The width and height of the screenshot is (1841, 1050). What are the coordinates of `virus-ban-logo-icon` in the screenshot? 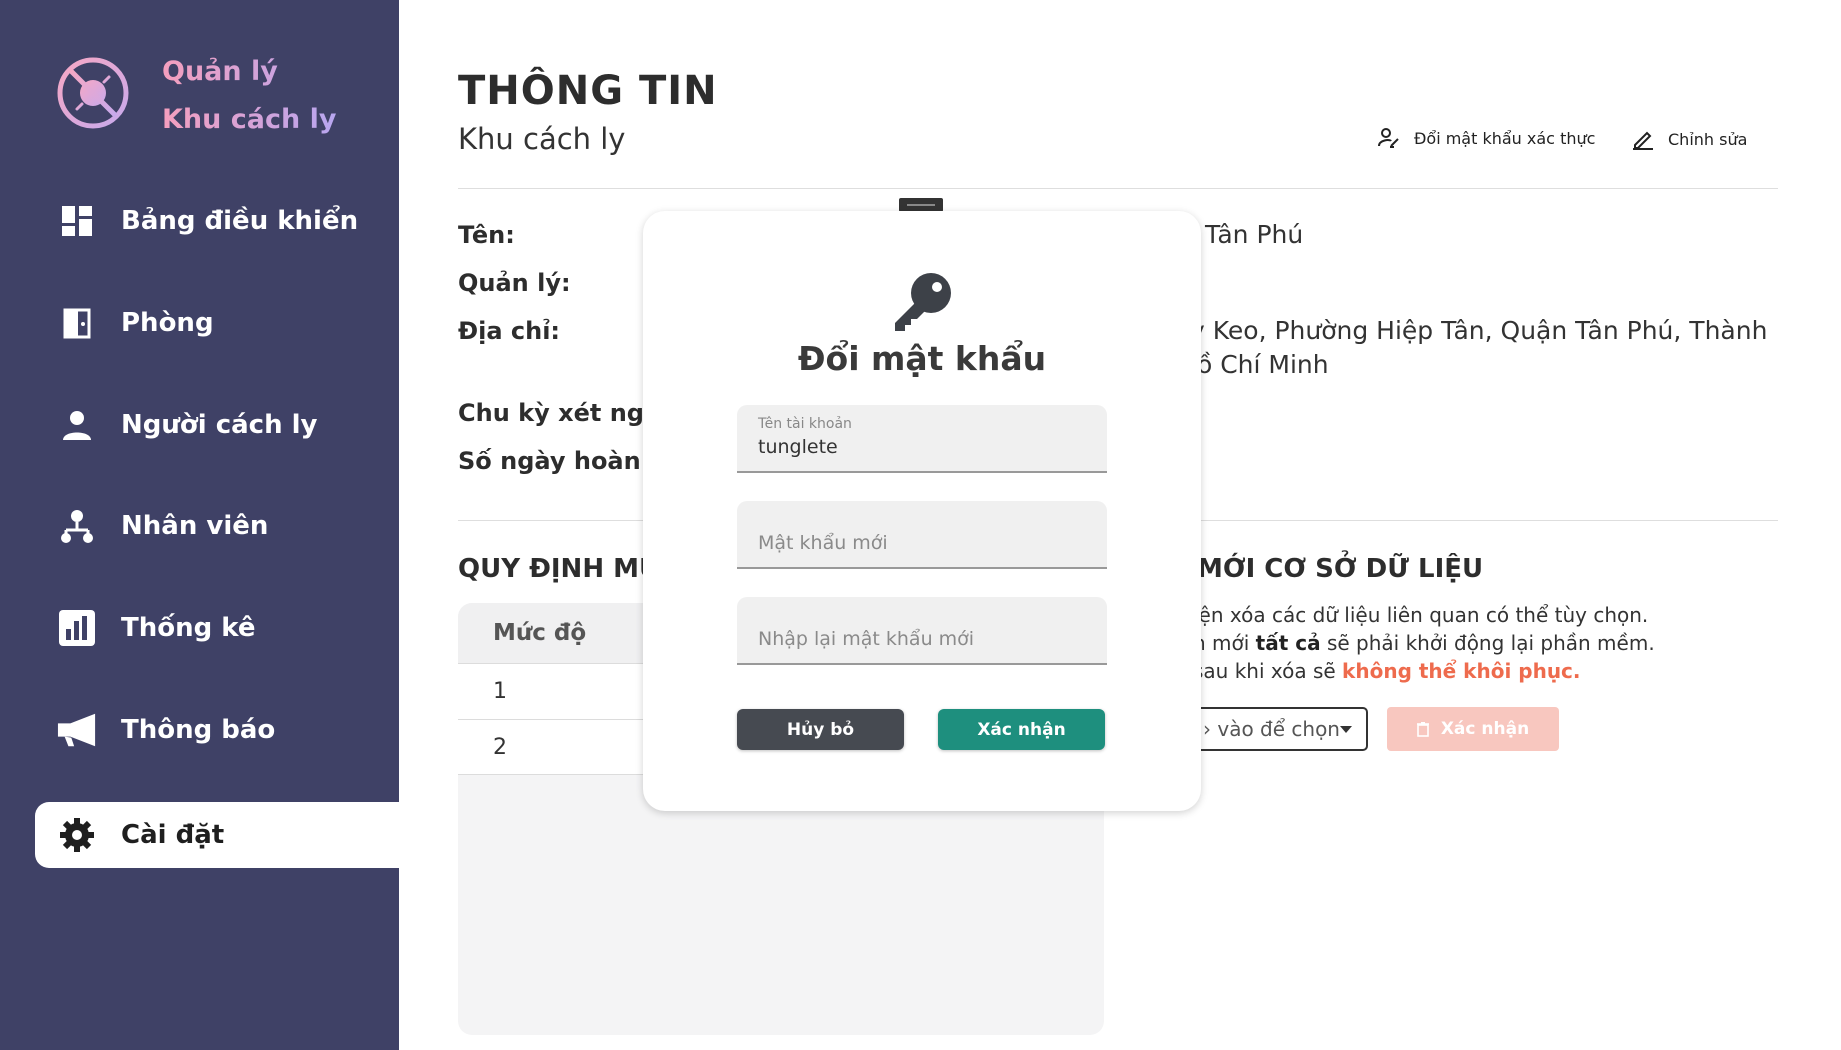 It's located at (93, 93).